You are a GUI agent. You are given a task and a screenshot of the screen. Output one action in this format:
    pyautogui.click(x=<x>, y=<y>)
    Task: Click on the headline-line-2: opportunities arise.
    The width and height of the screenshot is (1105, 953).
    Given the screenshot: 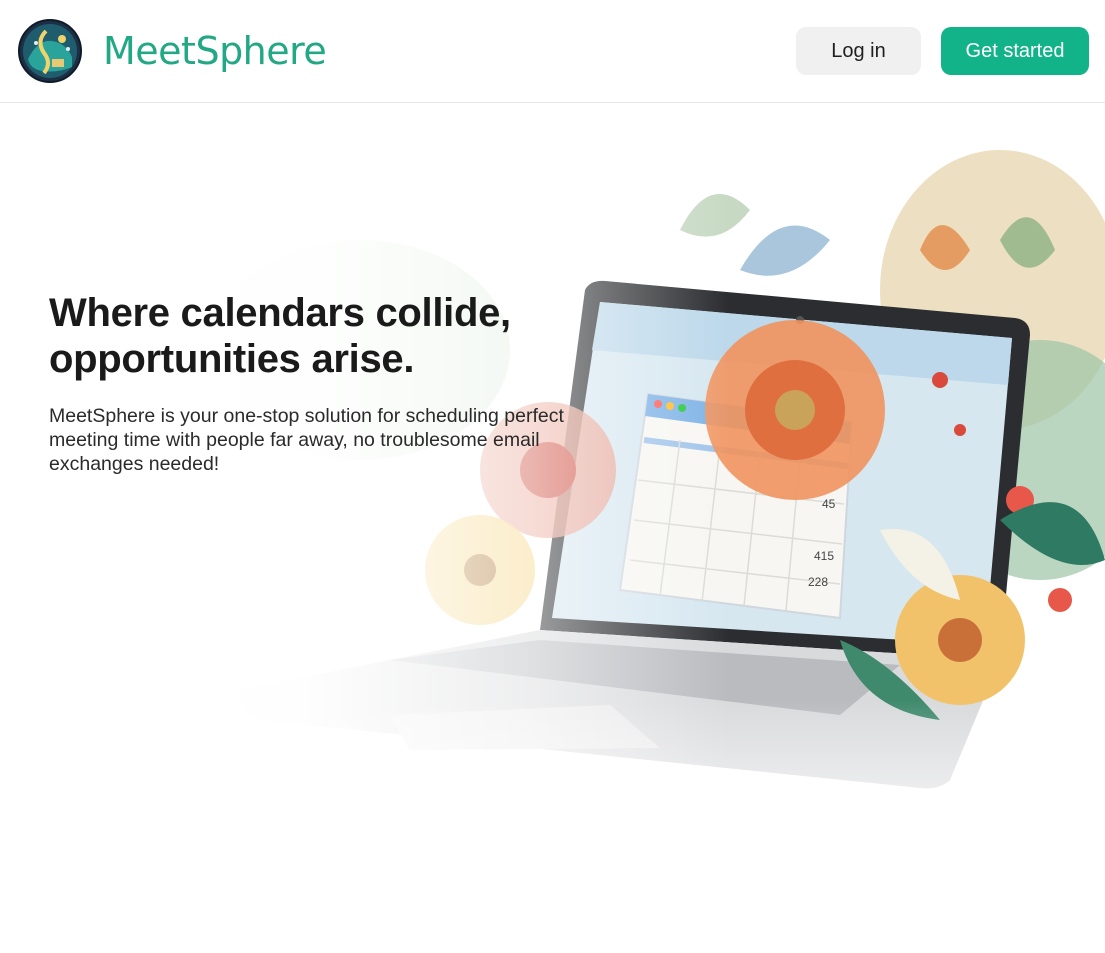 What is the action you would take?
    pyautogui.click(x=232, y=359)
    